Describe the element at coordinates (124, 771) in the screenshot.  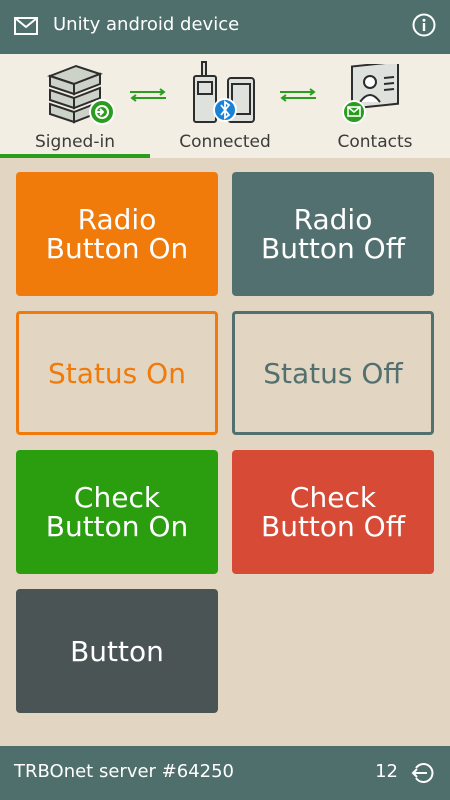
I see `server-name: TRBOnet server #64250` at that location.